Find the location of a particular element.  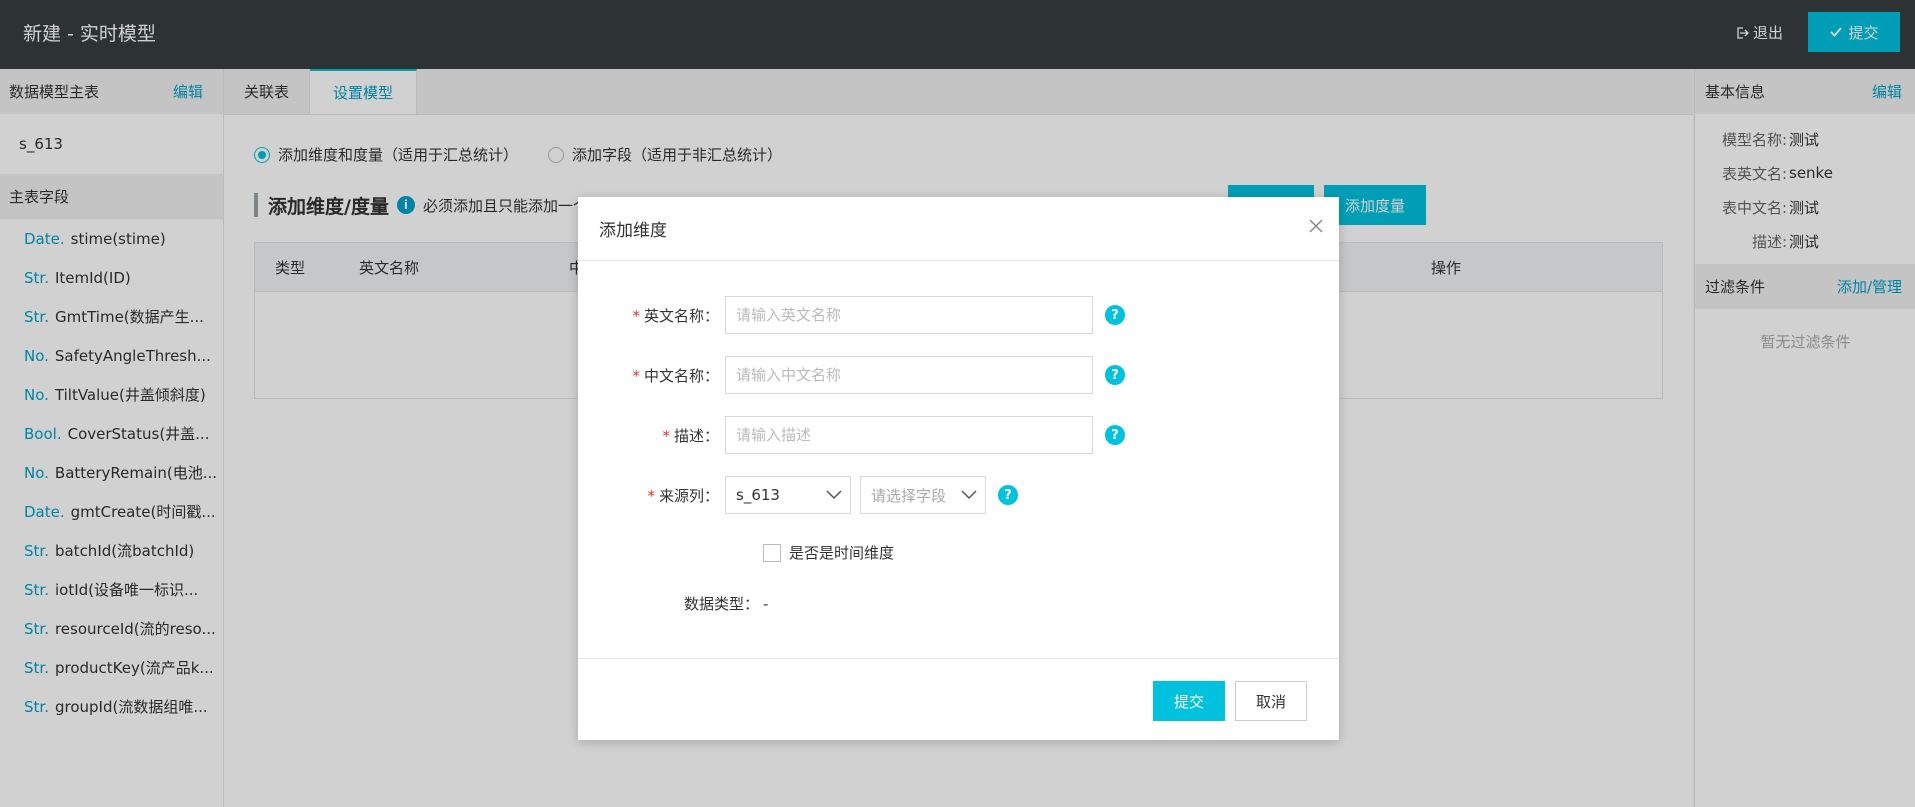

data-type-row: 数据类型： - is located at coordinates (673, 603).